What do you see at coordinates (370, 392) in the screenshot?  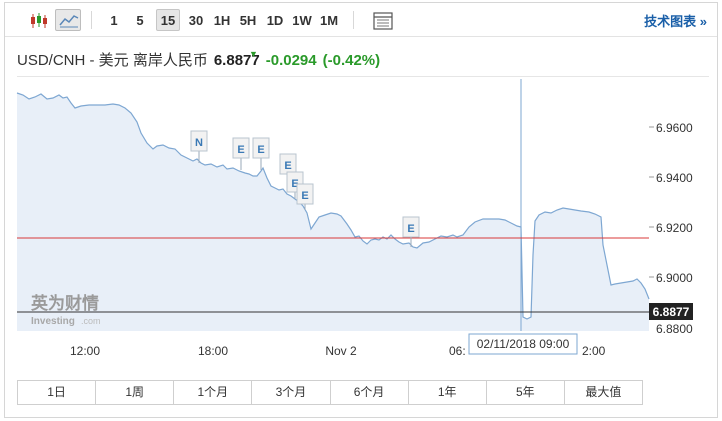 I see `range-6m-button: 6个月` at bounding box center [370, 392].